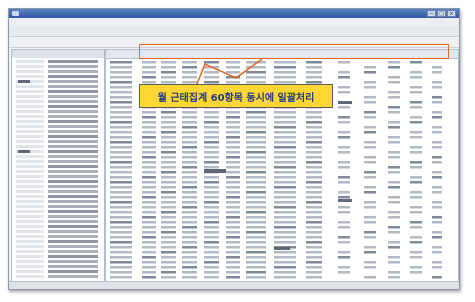 This screenshot has width=475, height=302. Describe the element at coordinates (236, 96) in the screenshot. I see `callout-banner: 월 근태집계 60항목 동시에 일괄처리` at that location.